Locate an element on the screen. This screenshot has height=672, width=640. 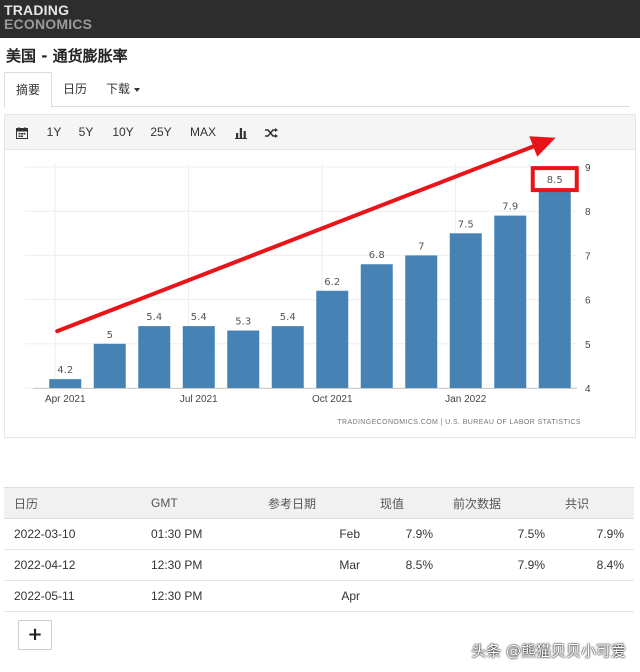
table-row: 2022-03-10 01:30 PM Feb 7.9% 7.5% 7.9% is located at coordinates (319, 534).